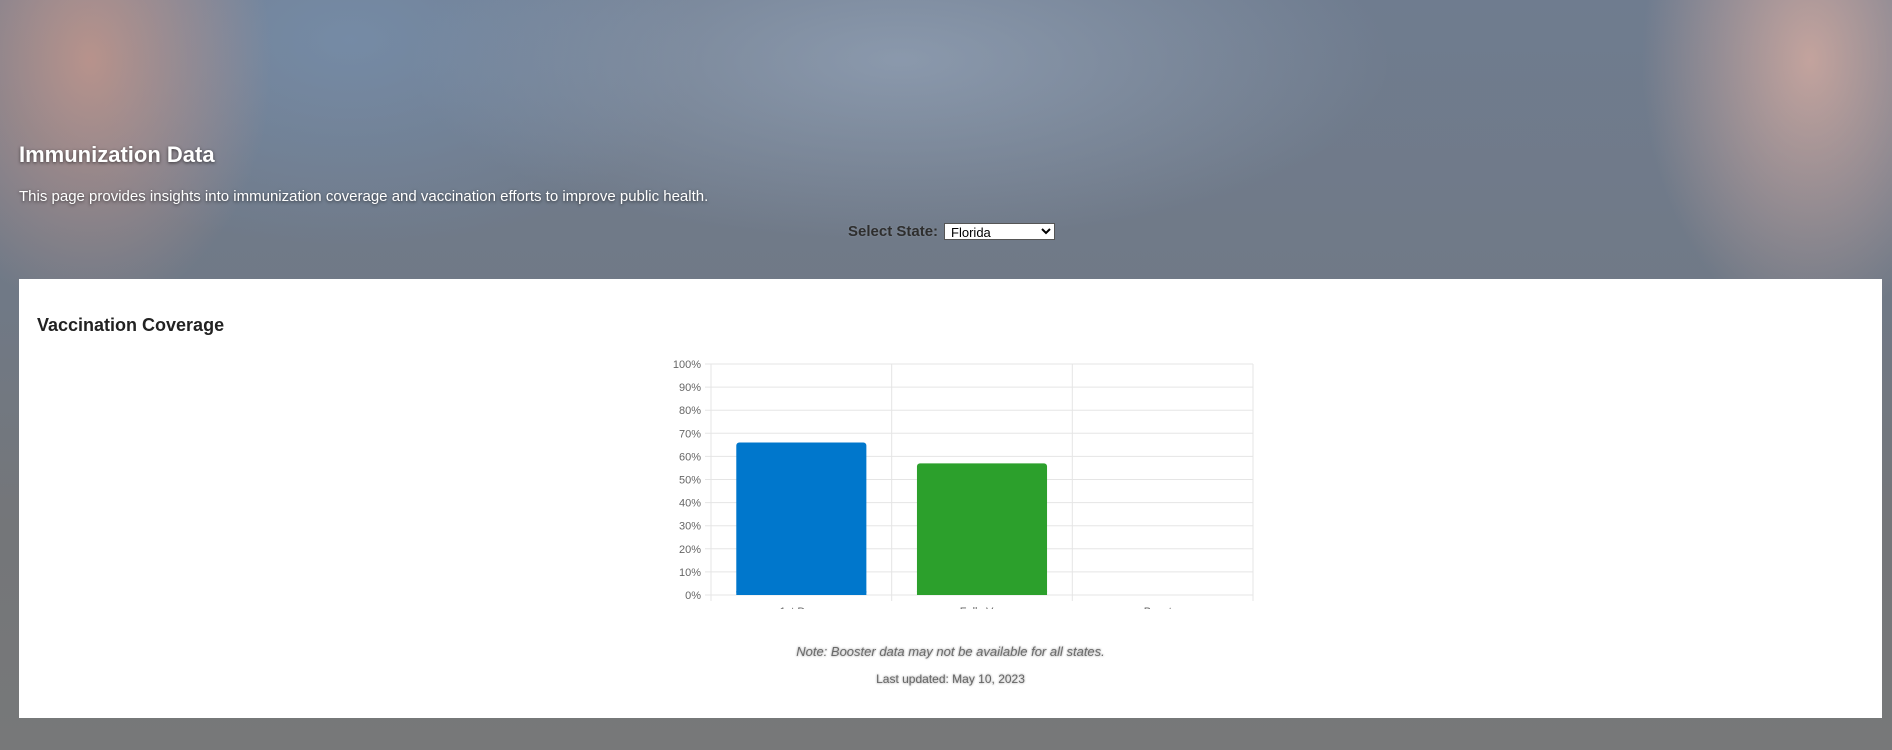  I want to click on y-tick-label: 10%, so click(690, 573).